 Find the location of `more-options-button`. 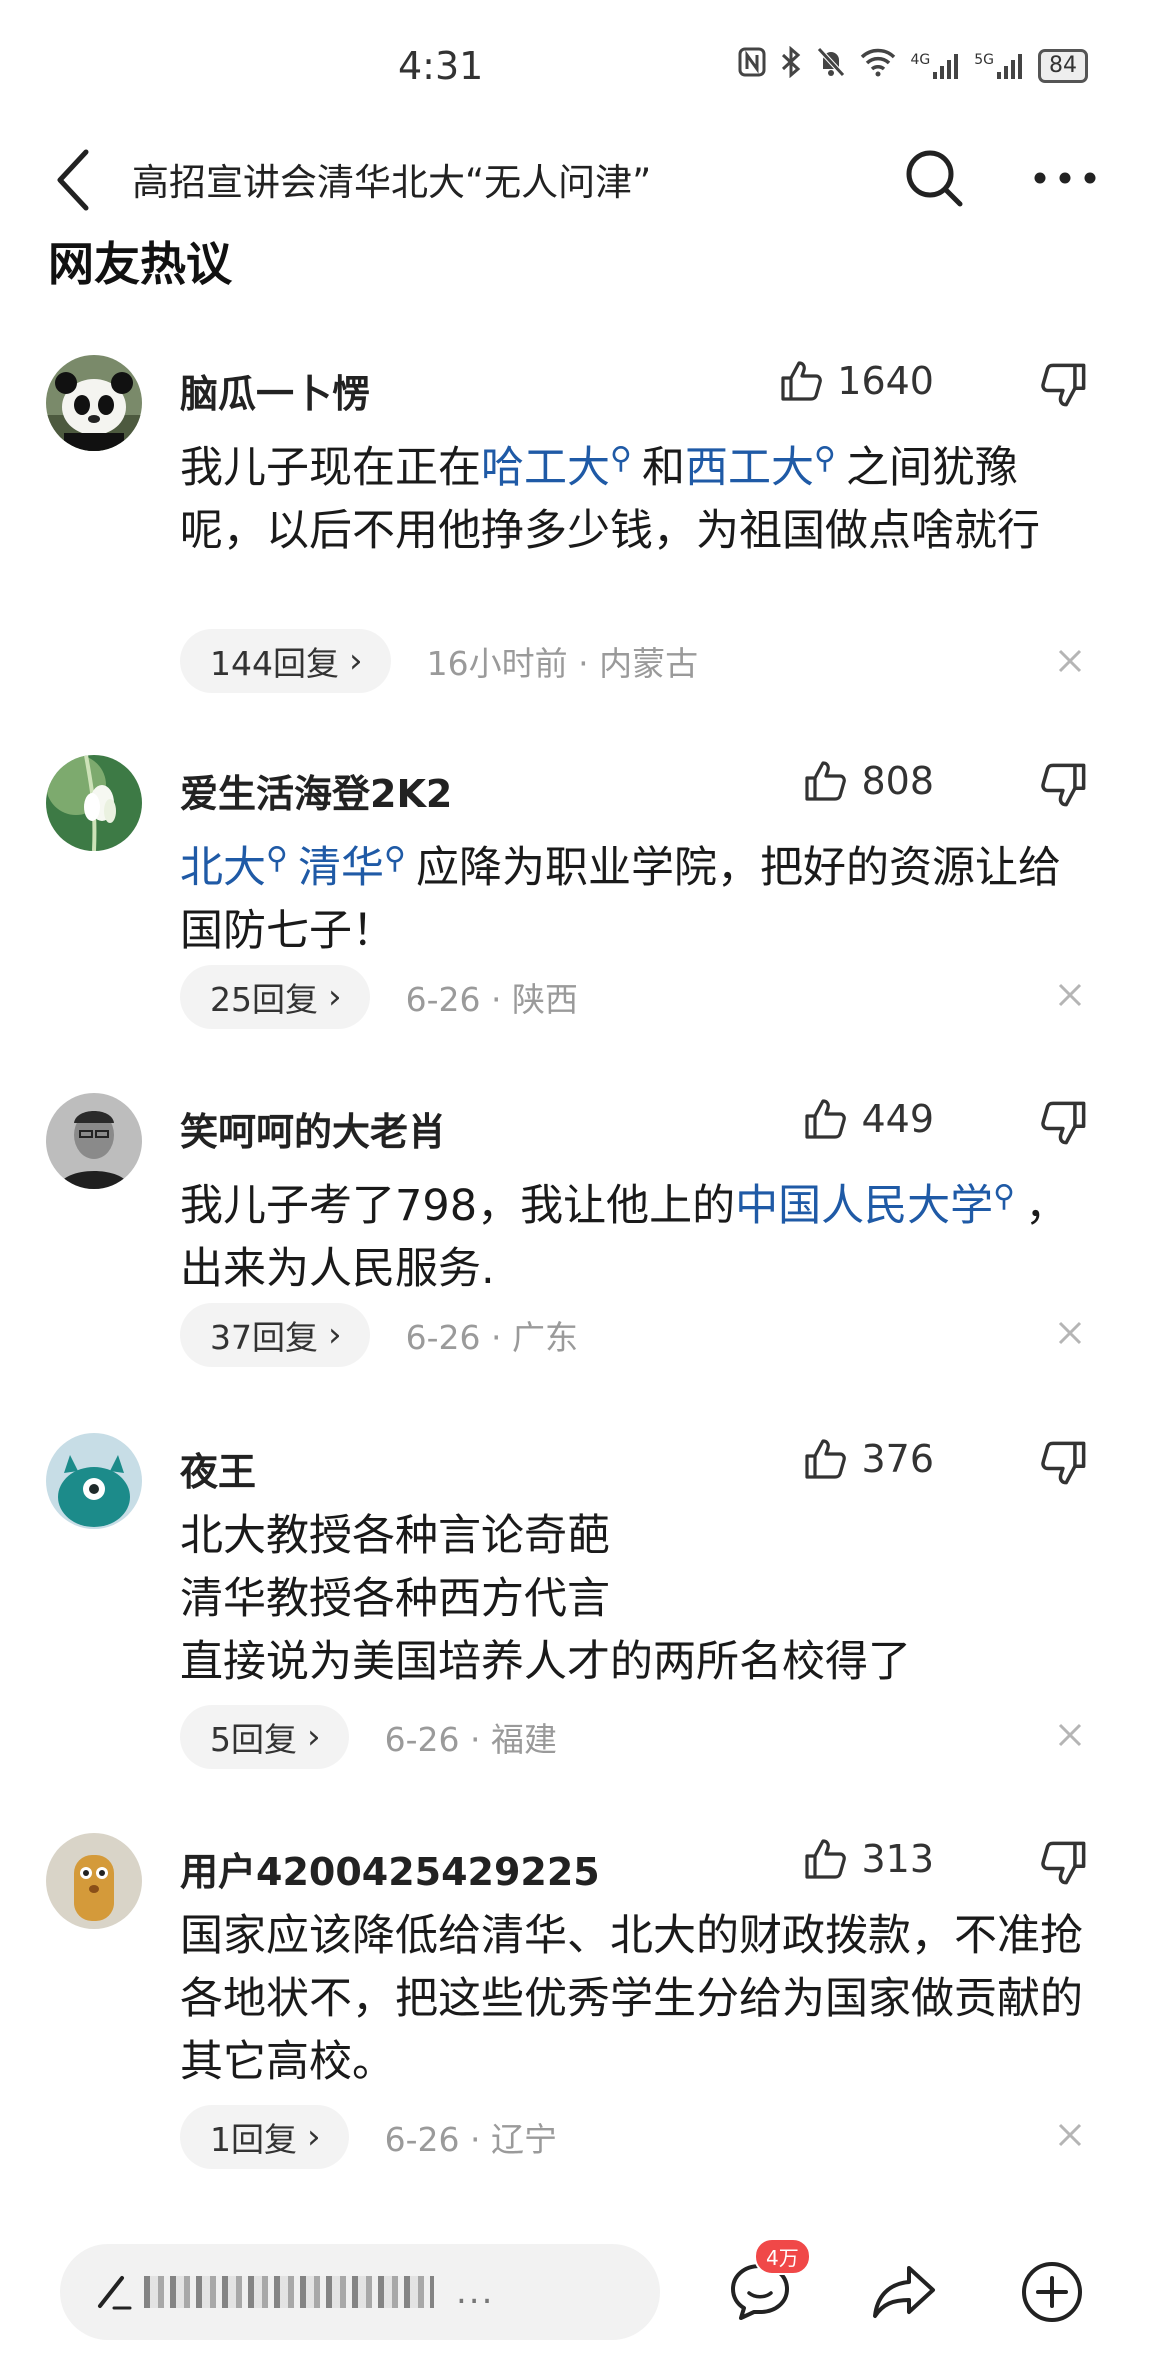

more-options-button is located at coordinates (1065, 178).